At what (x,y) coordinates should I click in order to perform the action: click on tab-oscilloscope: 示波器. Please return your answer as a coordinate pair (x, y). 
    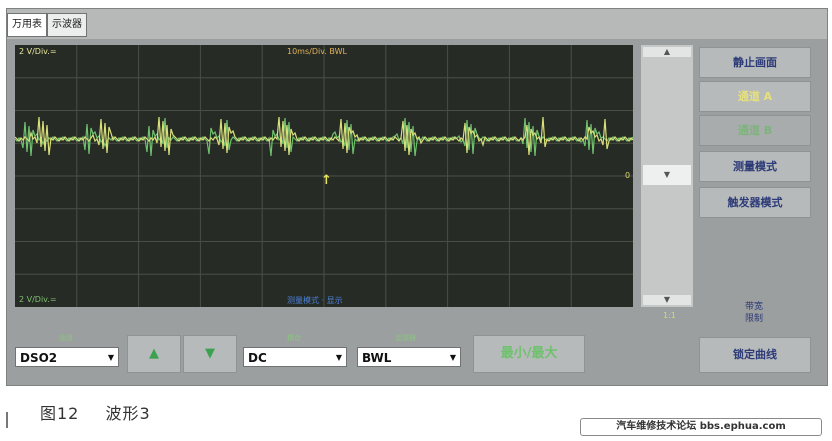
    Looking at the image, I should click on (67, 25).